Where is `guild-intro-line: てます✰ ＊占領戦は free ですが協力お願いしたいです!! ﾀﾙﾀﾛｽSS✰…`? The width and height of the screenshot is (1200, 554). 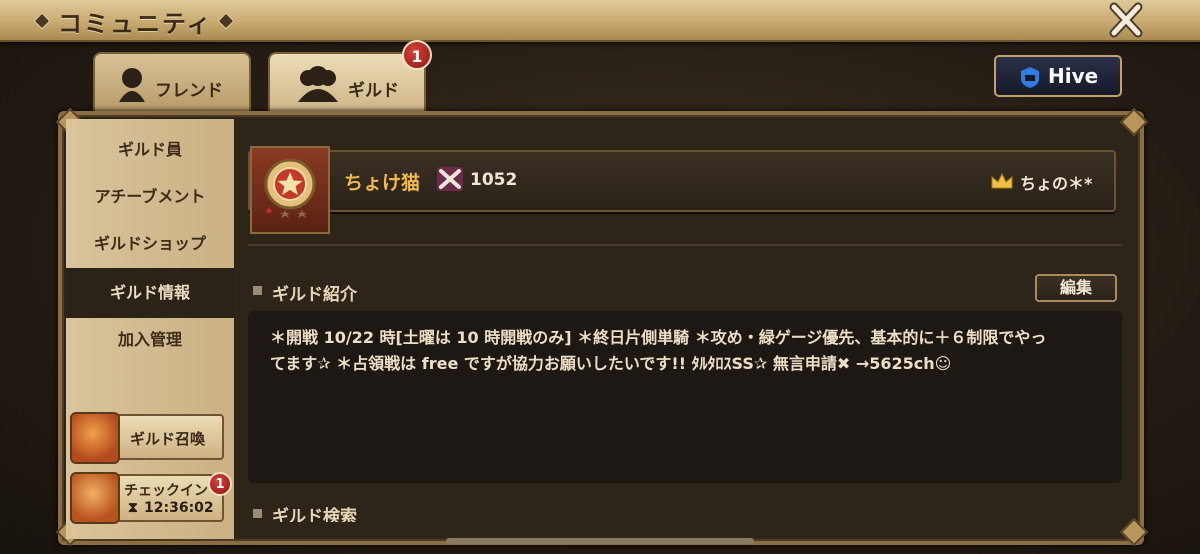
guild-intro-line: てます✰ ＊占領戦は free ですが協力お願いしたいです!! ﾀﾙﾀﾛｽSS✰… is located at coordinates (611, 363).